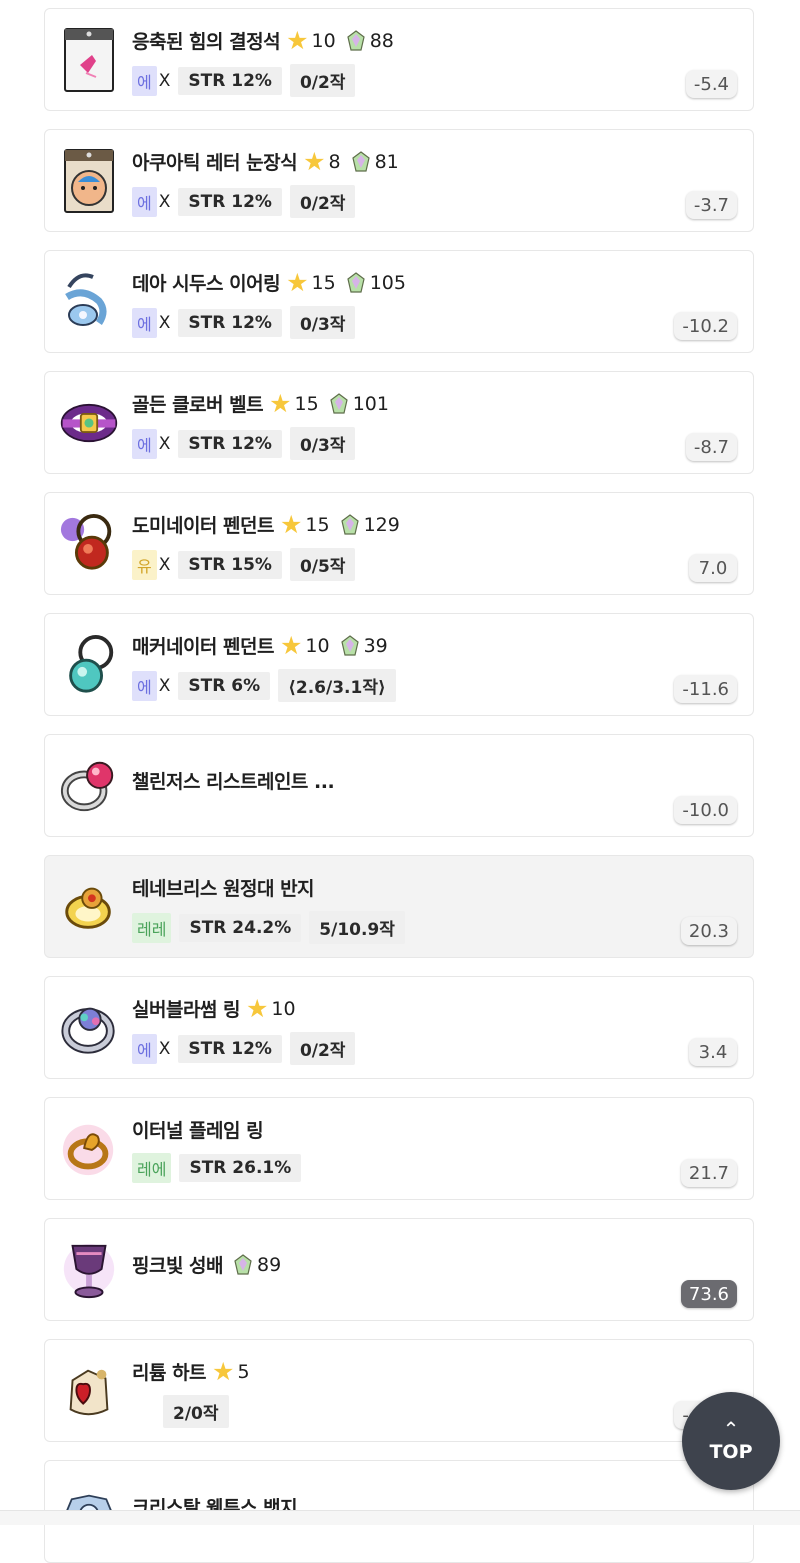  What do you see at coordinates (713, 568) in the screenshot?
I see `score-badge: 7.0` at bounding box center [713, 568].